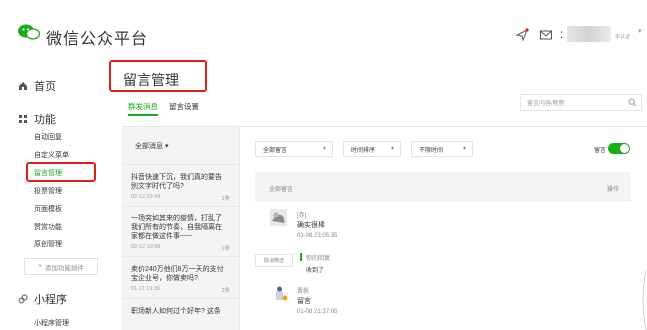  What do you see at coordinates (643, 300) in the screenshot?
I see `scrollbar` at bounding box center [643, 300].